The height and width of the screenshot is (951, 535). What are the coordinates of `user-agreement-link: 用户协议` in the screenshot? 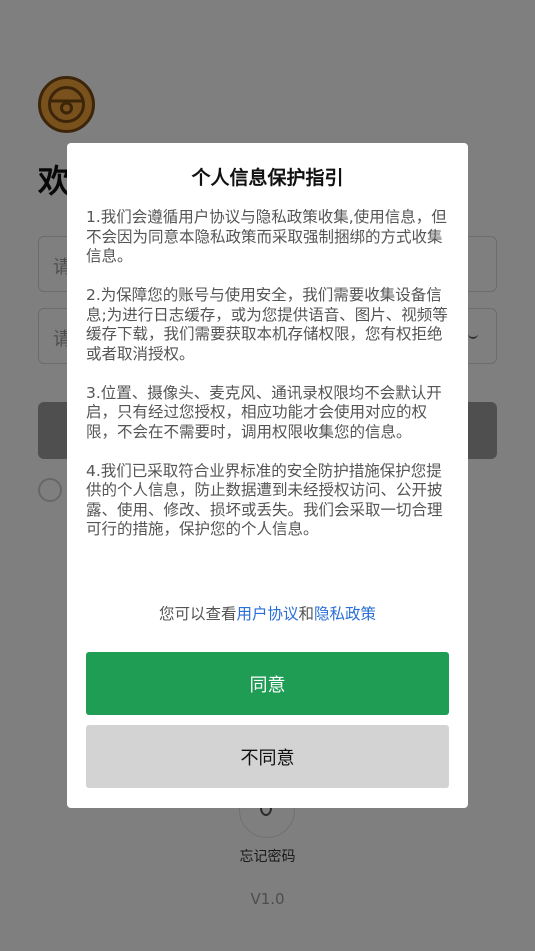 It's located at (267, 614).